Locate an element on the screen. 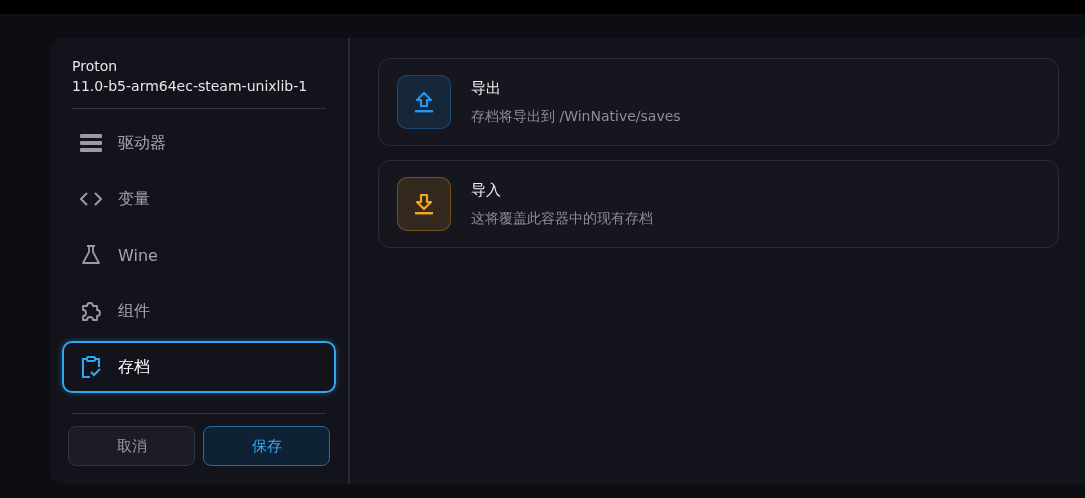 The height and width of the screenshot is (498, 1085). sidebar-item: 存档 is located at coordinates (199, 367).